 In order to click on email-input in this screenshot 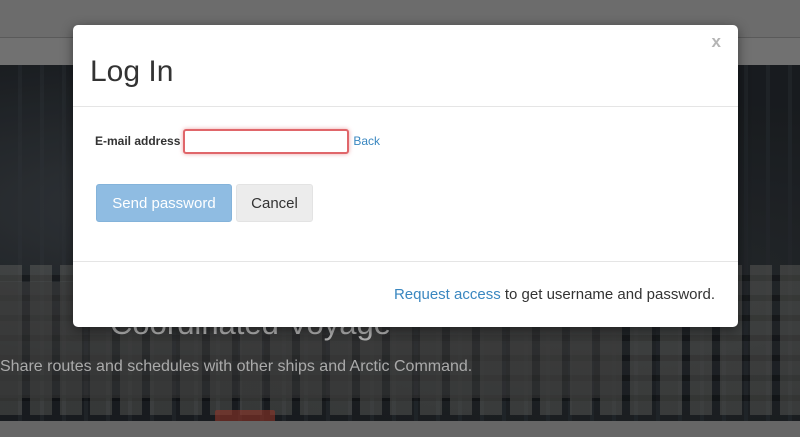, I will do `click(266, 141)`.